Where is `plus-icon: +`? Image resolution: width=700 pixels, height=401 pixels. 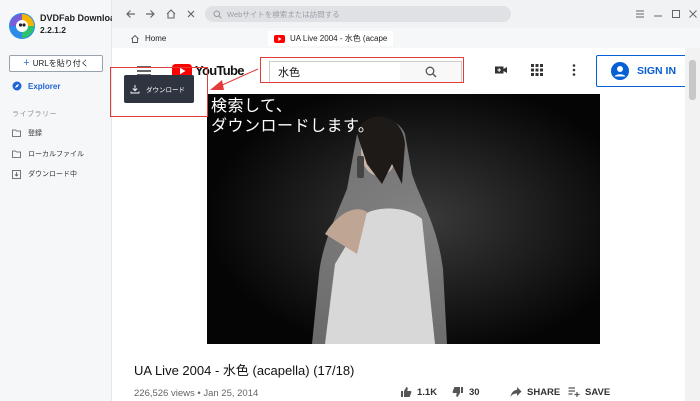
plus-icon: + is located at coordinates (26, 63).